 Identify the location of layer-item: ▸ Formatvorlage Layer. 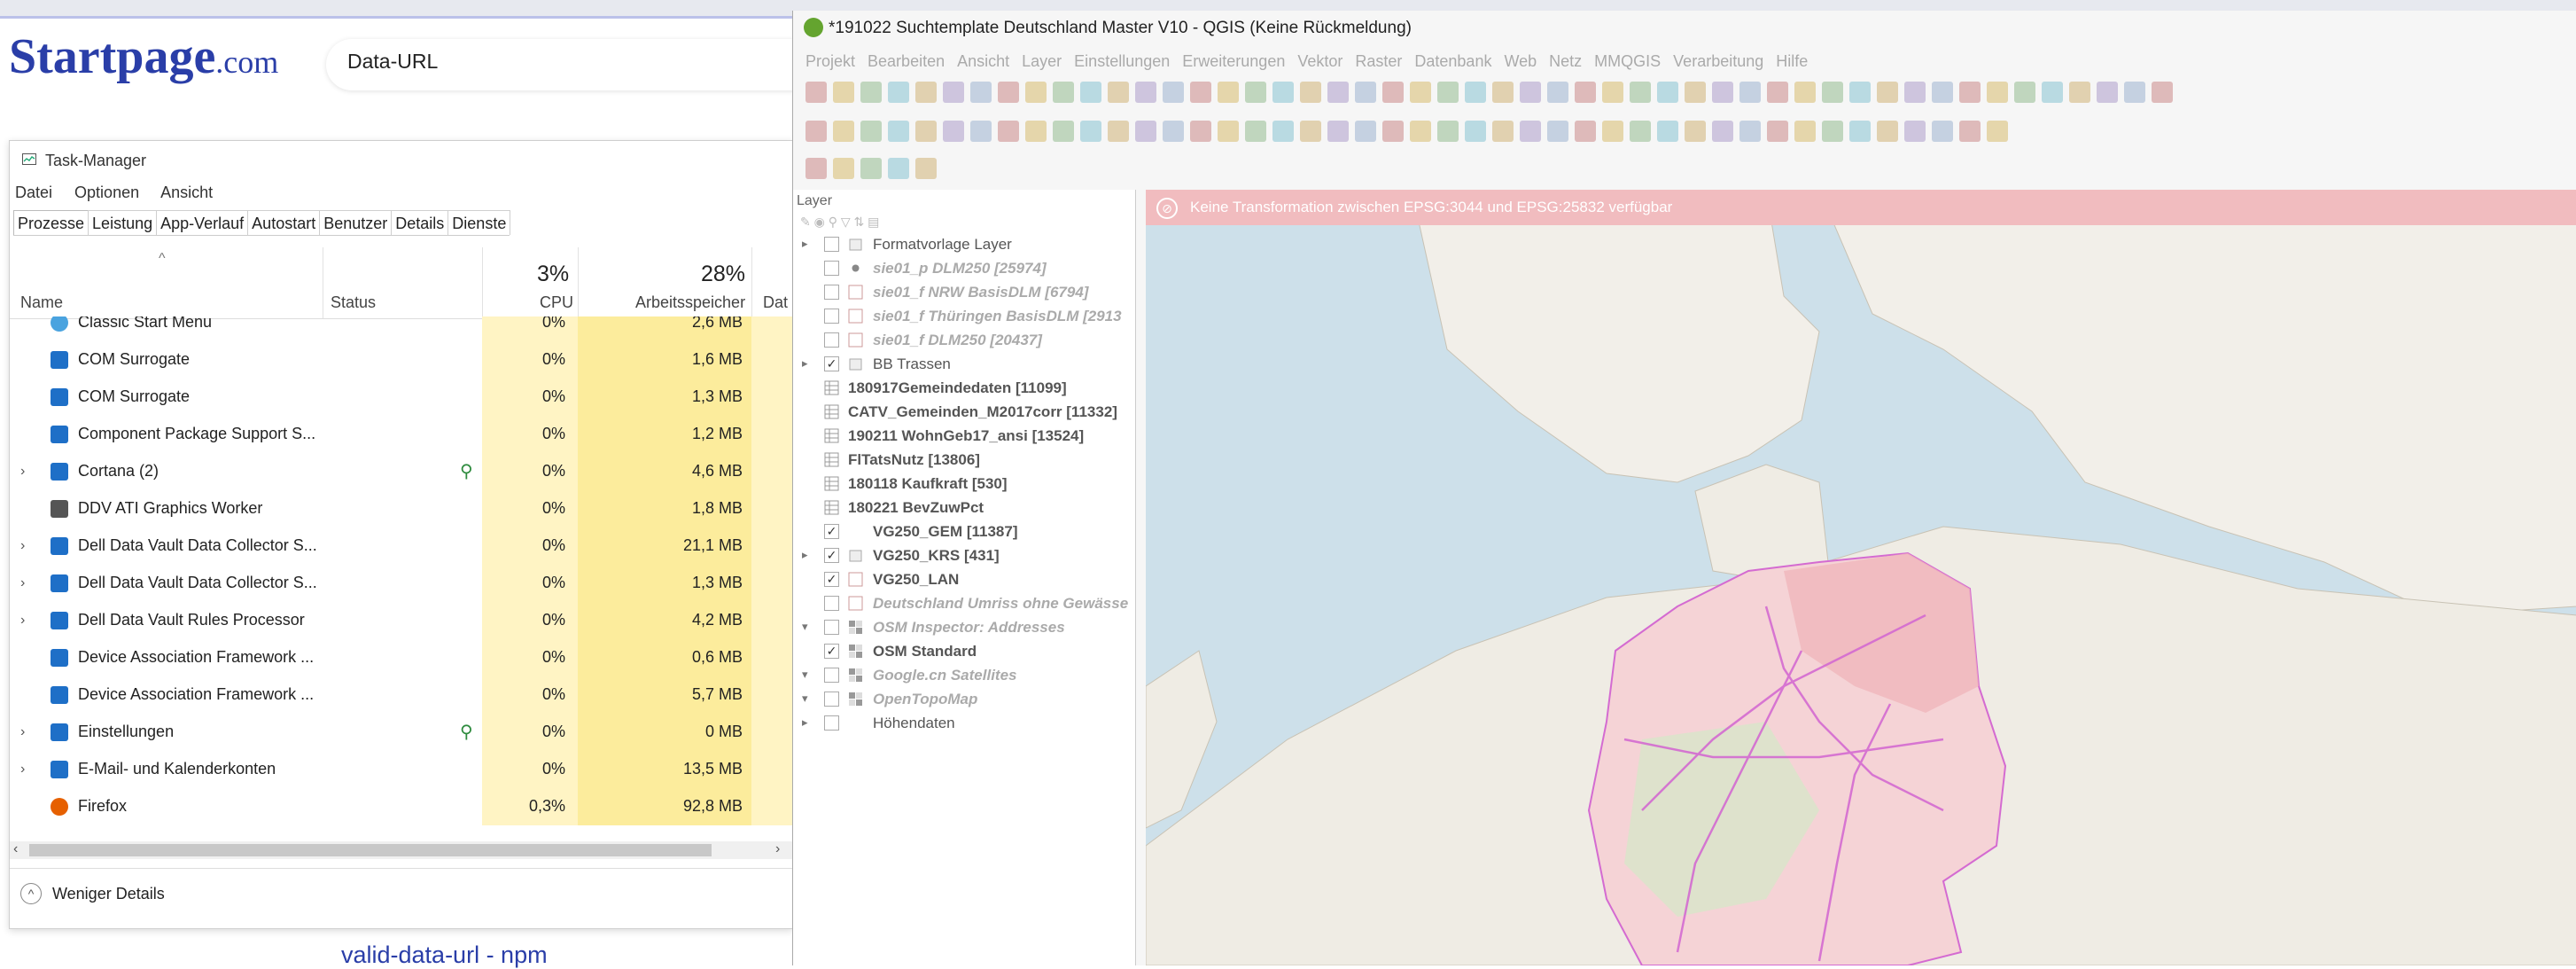
(964, 246).